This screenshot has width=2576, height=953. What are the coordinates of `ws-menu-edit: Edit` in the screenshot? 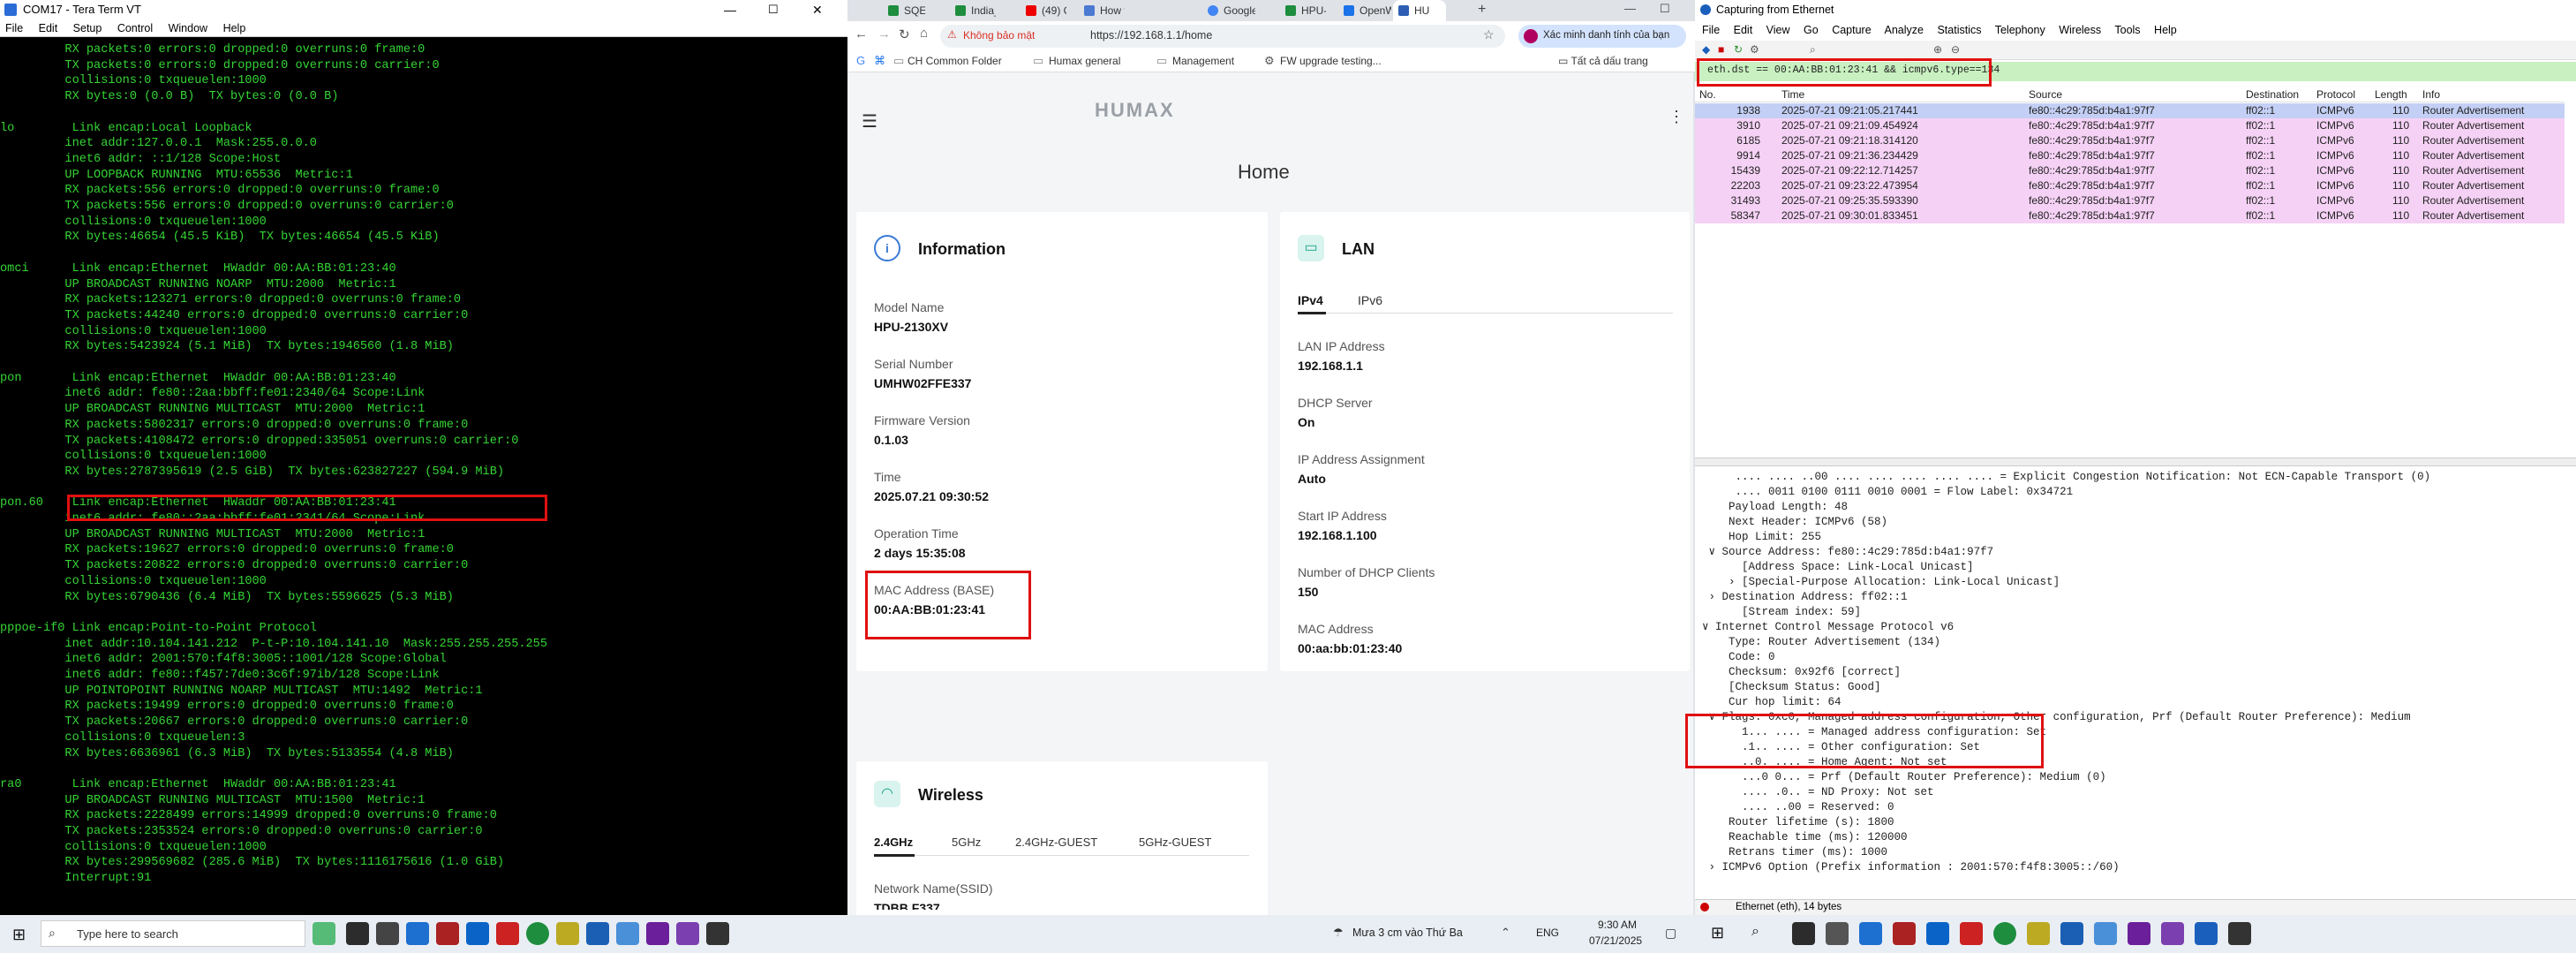 It's located at (1744, 30).